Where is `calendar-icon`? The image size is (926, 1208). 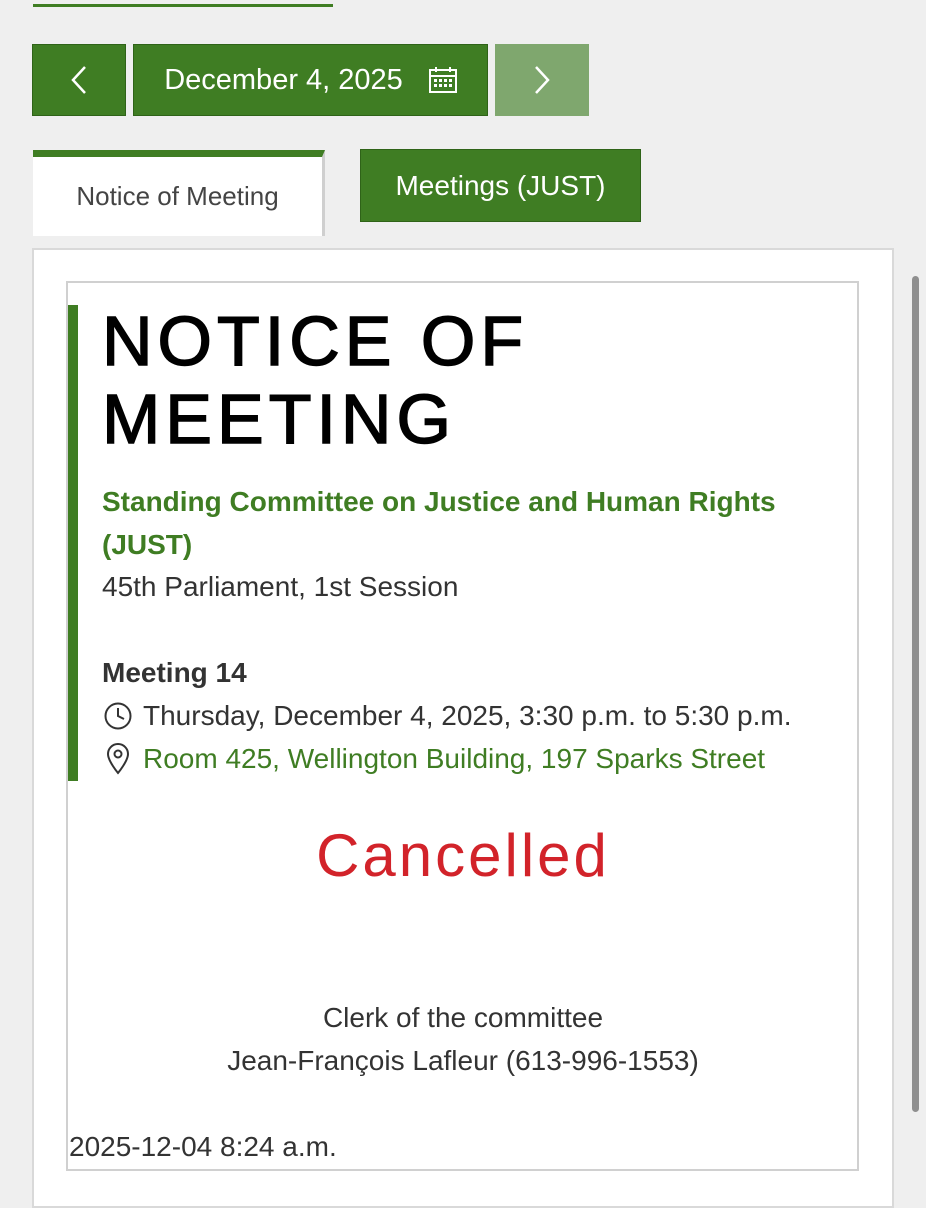 calendar-icon is located at coordinates (442, 80).